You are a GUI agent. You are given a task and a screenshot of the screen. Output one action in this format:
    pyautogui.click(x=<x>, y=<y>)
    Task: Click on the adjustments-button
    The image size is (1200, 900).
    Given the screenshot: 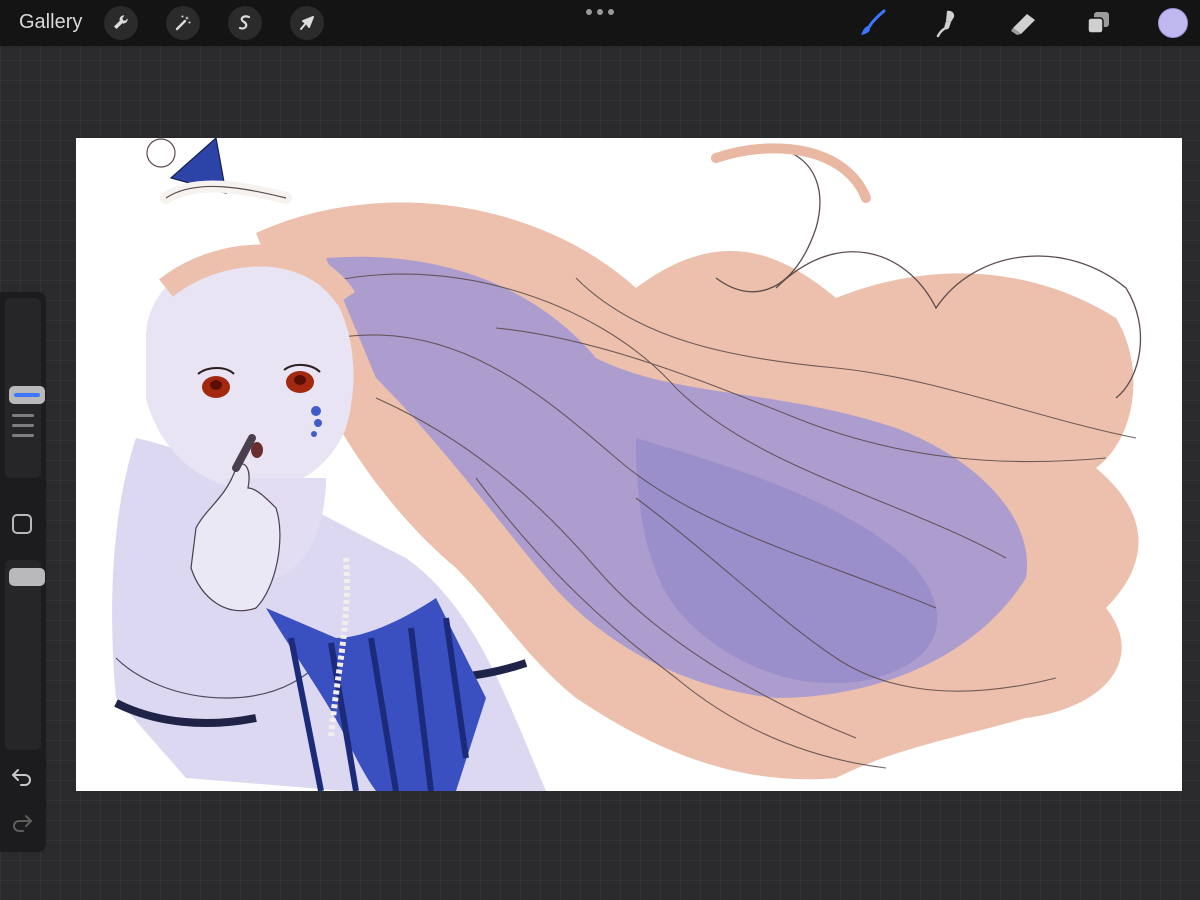 What is the action you would take?
    pyautogui.click(x=183, y=23)
    